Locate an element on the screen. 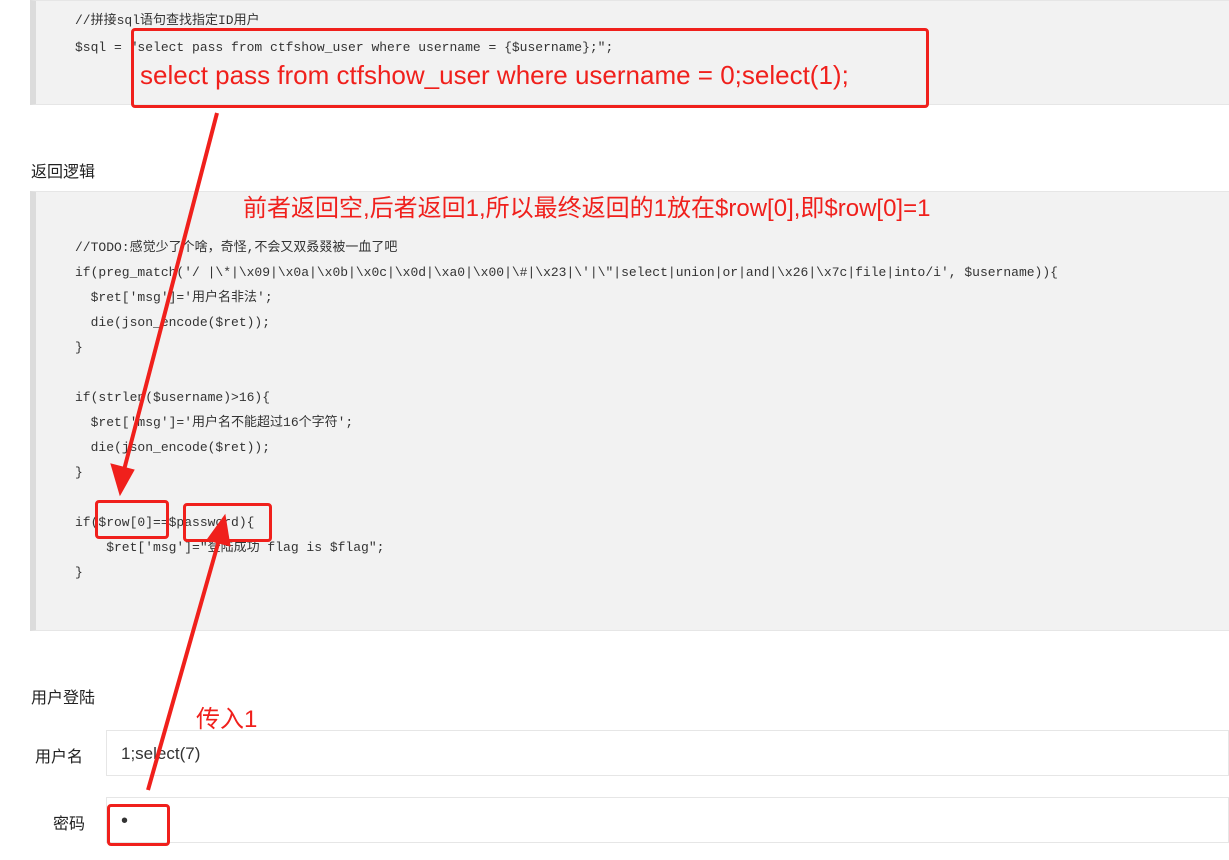  arrow-to-password is located at coordinates (183, 665).